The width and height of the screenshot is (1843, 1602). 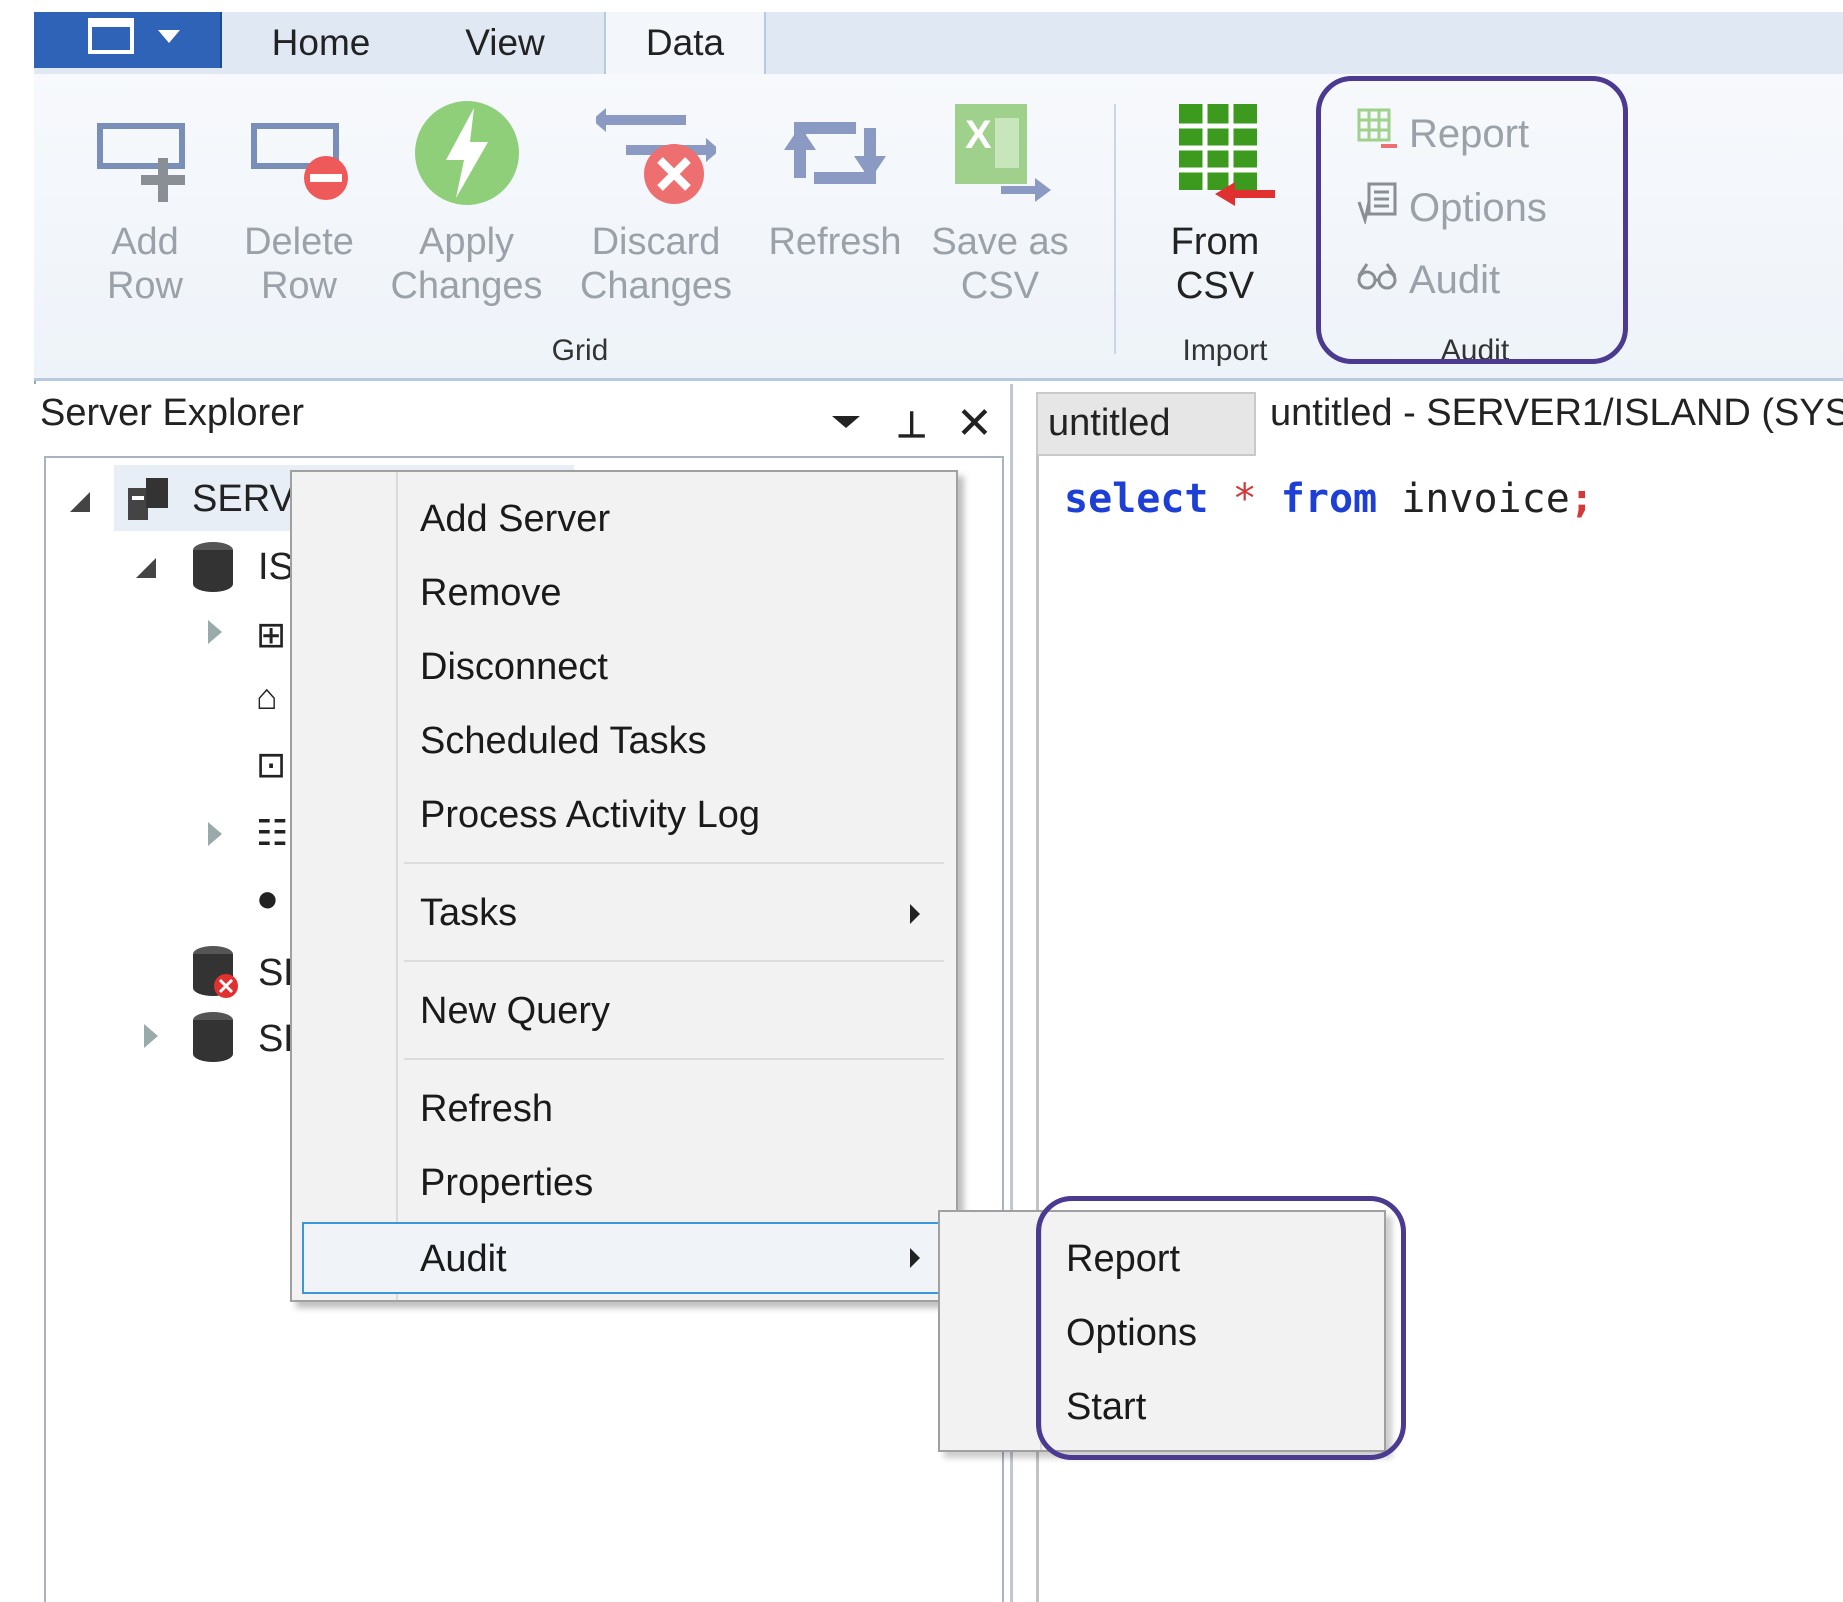 What do you see at coordinates (835, 242) in the screenshot?
I see `refresh-label: Refresh` at bounding box center [835, 242].